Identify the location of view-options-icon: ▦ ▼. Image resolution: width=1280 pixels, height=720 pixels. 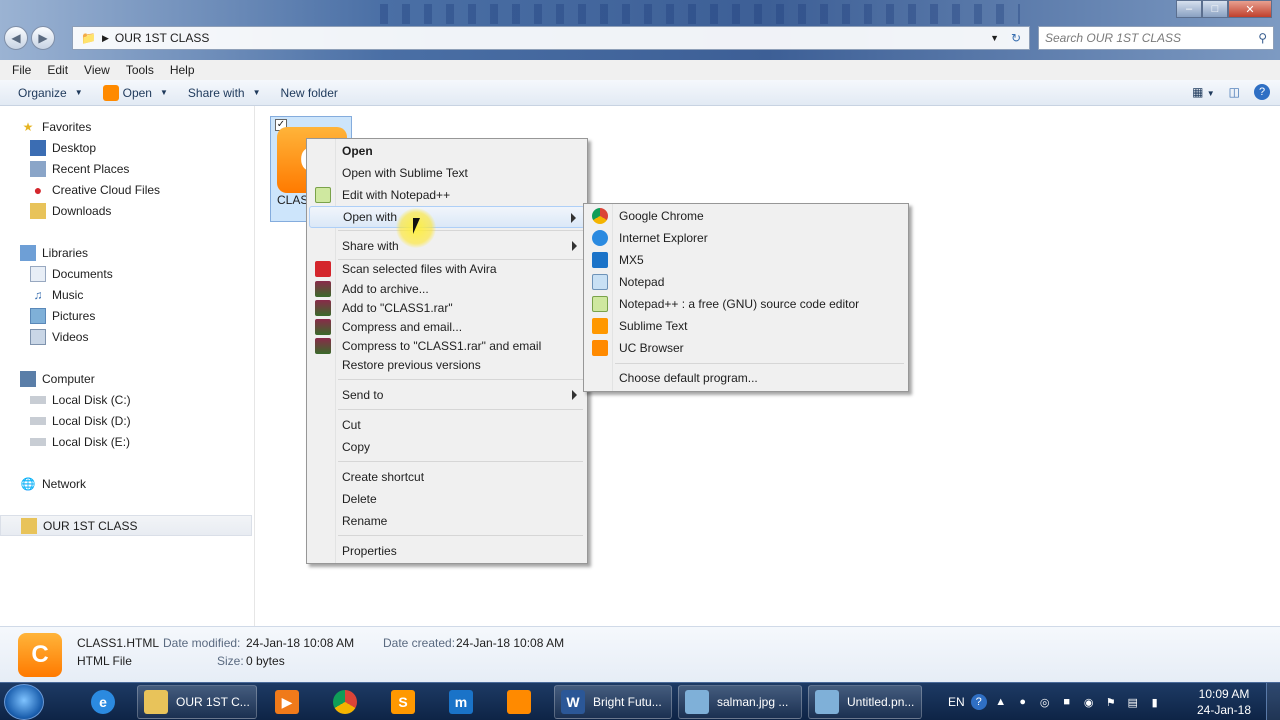
(1203, 92).